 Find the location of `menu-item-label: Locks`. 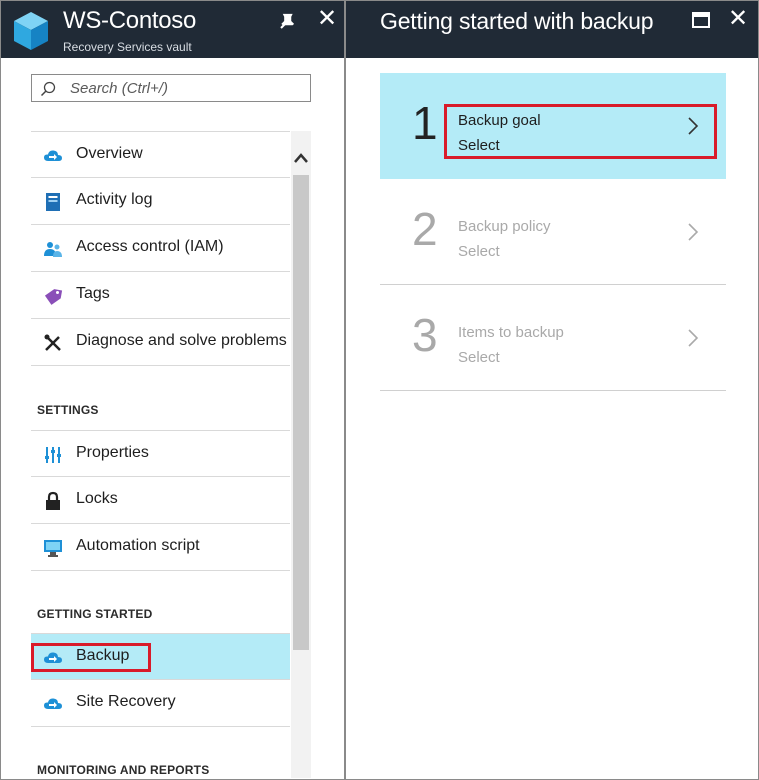

menu-item-label: Locks is located at coordinates (97, 498).